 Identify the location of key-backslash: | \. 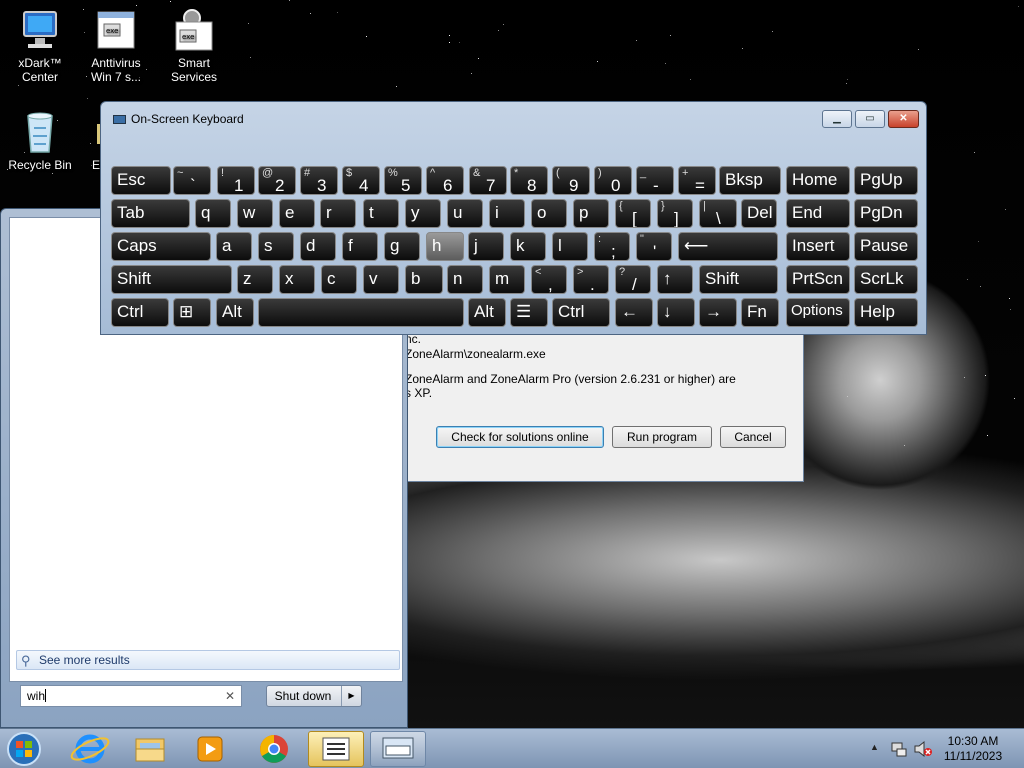
(718, 213).